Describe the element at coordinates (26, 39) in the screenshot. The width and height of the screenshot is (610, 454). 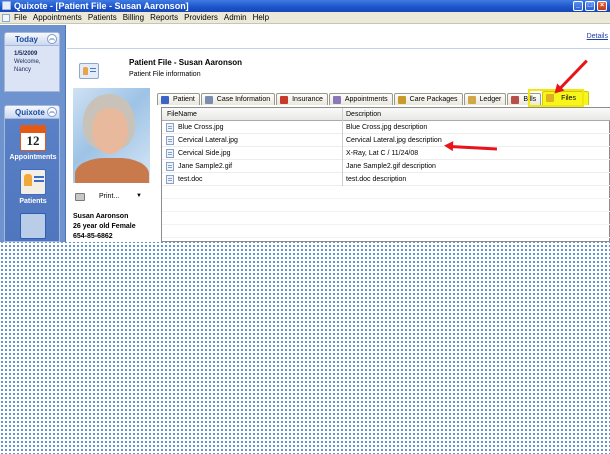
I see `today-panel-title: Today` at that location.